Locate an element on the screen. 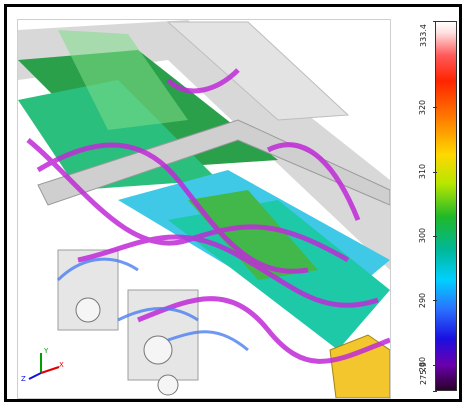 Image resolution: width=470 pixels, height=410 pixels. axes-triad: Y X Z is located at coordinates (43, 365).